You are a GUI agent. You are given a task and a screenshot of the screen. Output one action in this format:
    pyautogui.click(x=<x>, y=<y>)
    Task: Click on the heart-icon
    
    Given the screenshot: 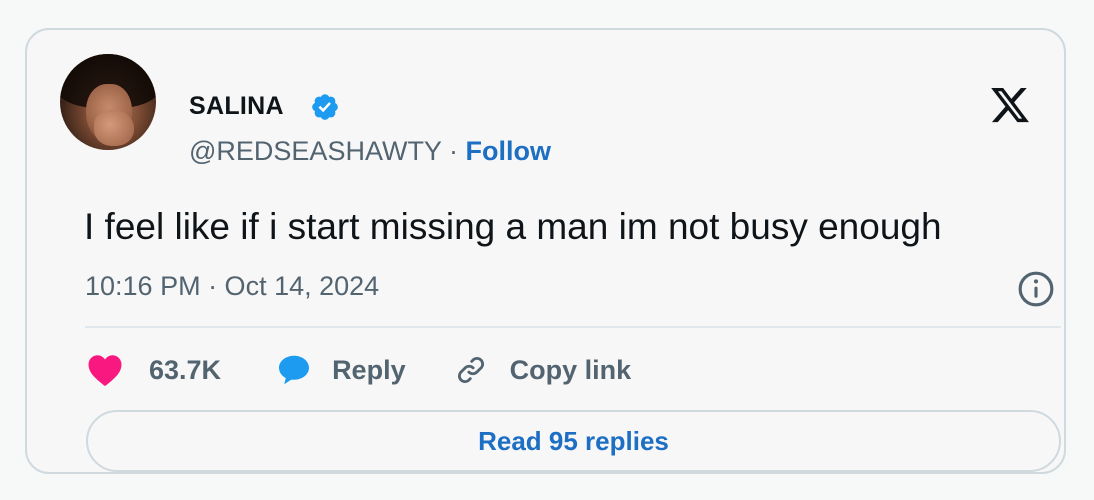 What is the action you would take?
    pyautogui.click(x=105, y=370)
    